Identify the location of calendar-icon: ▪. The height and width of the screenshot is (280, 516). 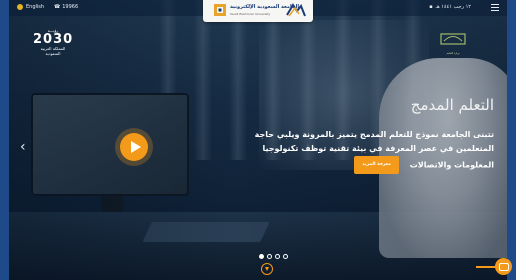
(431, 7).